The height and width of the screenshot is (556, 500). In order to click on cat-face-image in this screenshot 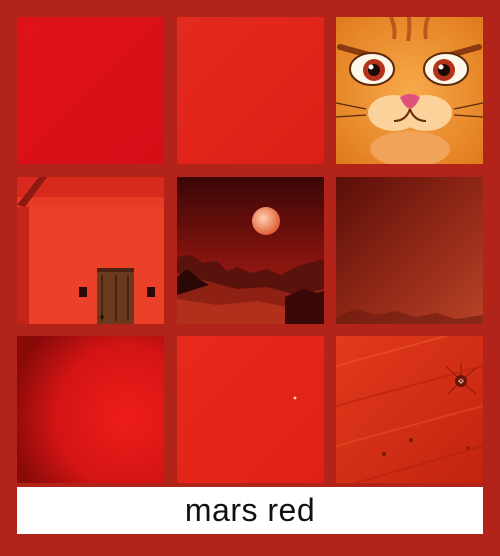, I will do `click(409, 90)`.